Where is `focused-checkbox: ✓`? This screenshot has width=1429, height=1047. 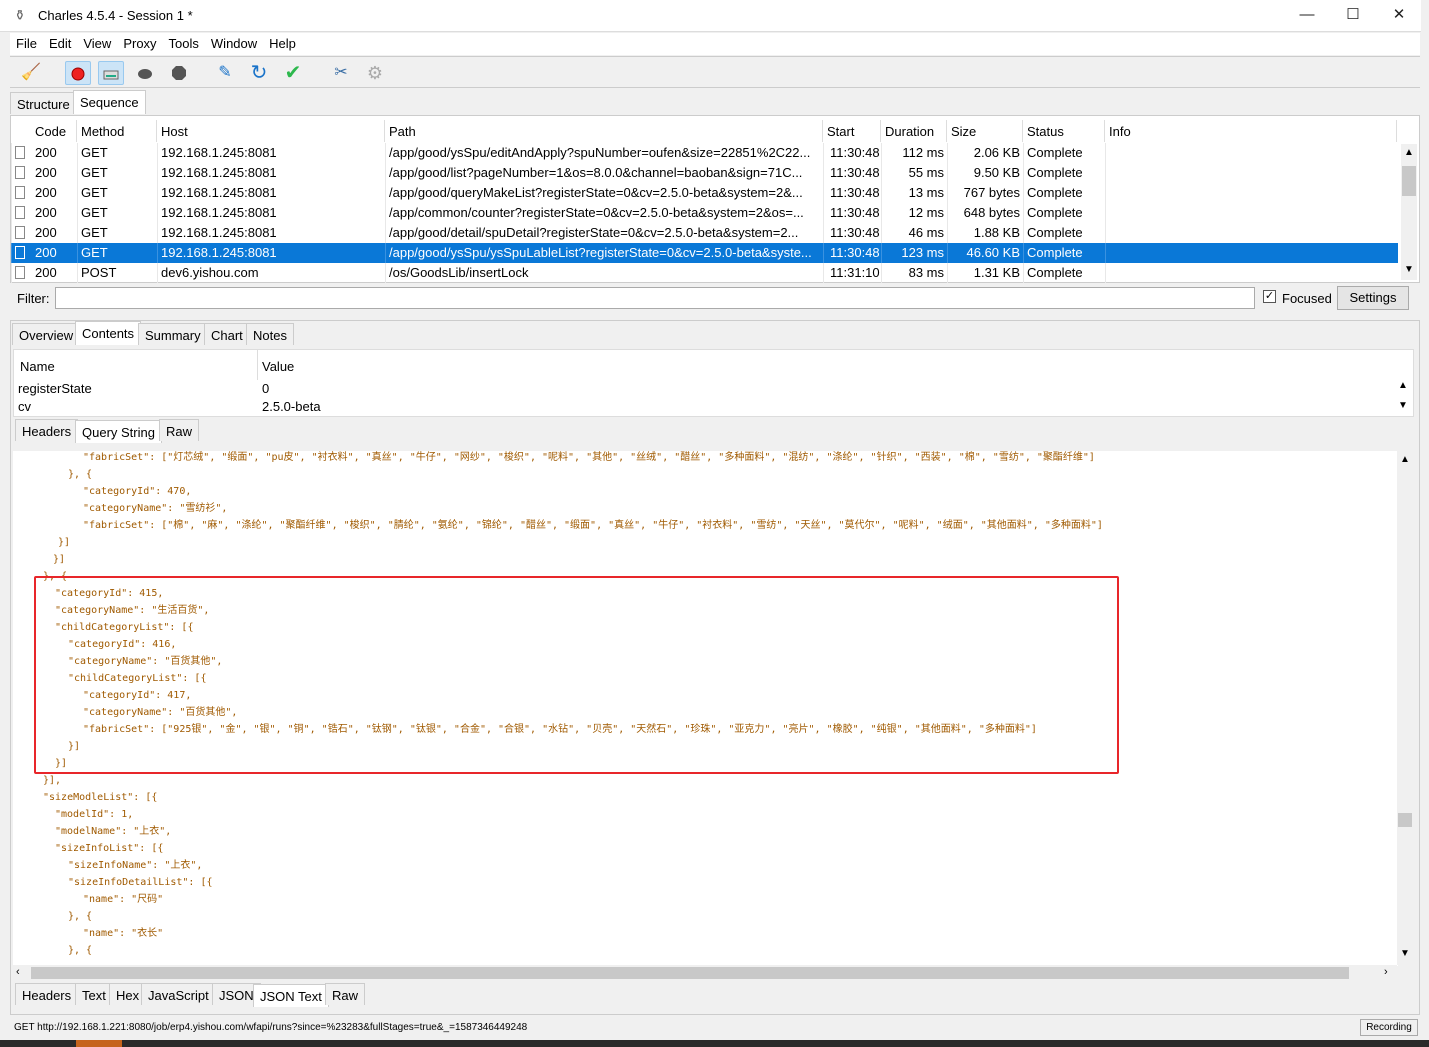
focused-checkbox: ✓ is located at coordinates (1269, 296).